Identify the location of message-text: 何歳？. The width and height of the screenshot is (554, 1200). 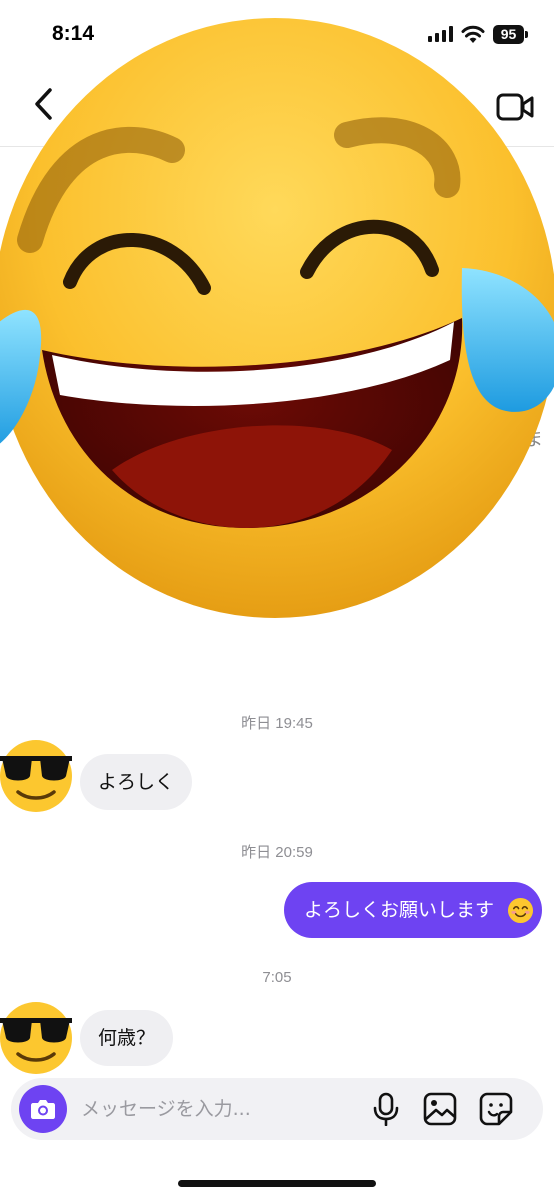
(127, 1038).